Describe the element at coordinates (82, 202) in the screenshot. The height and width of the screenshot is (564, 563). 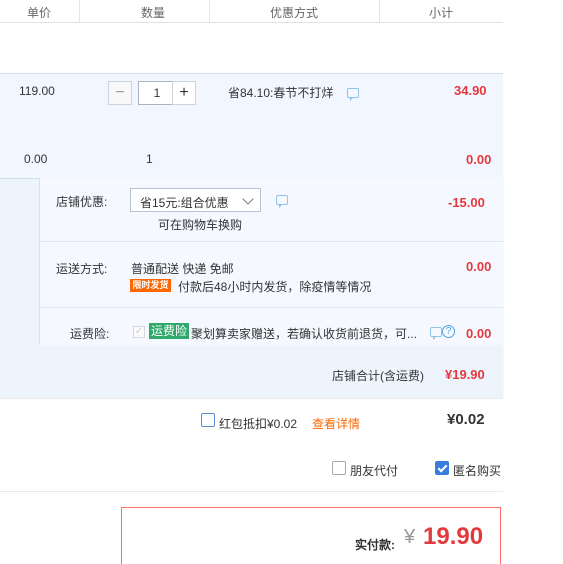
I see `shop-discount-label: 店铺优惠:` at that location.